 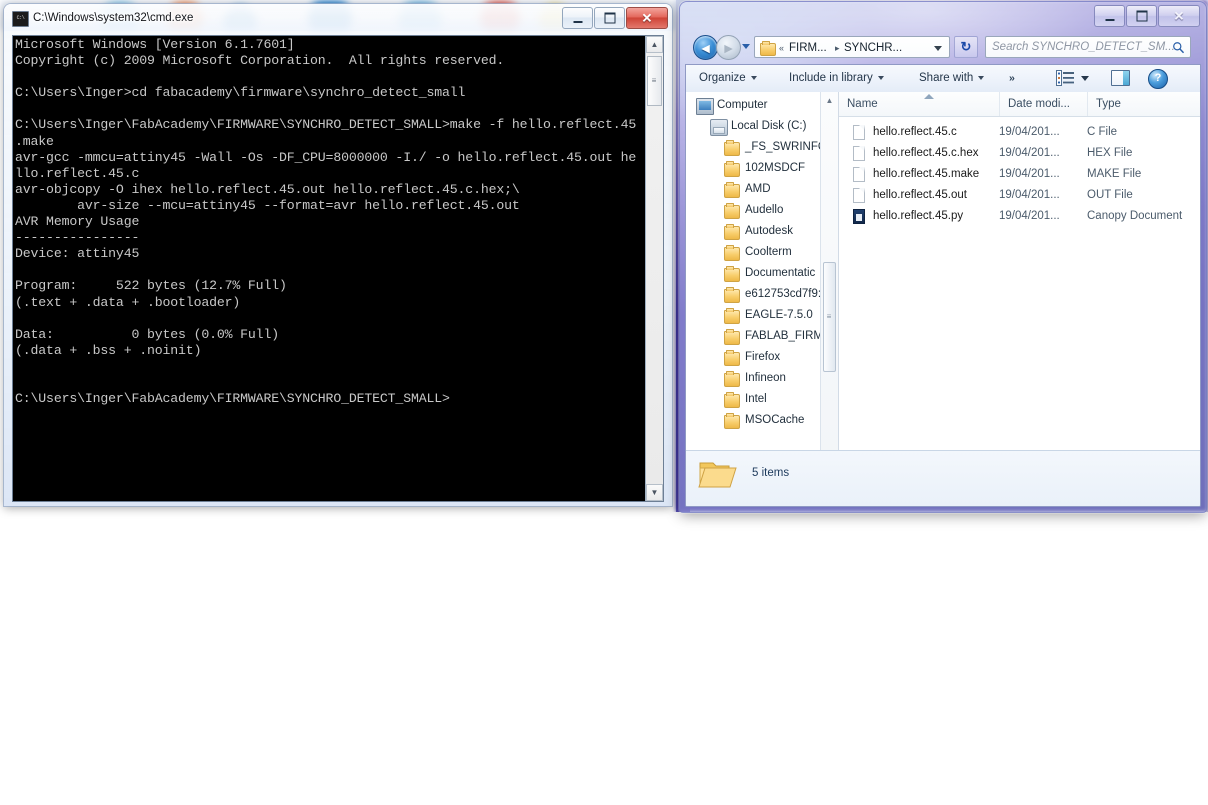 I want to click on tree-item-computer: Computer, so click(x=762, y=105).